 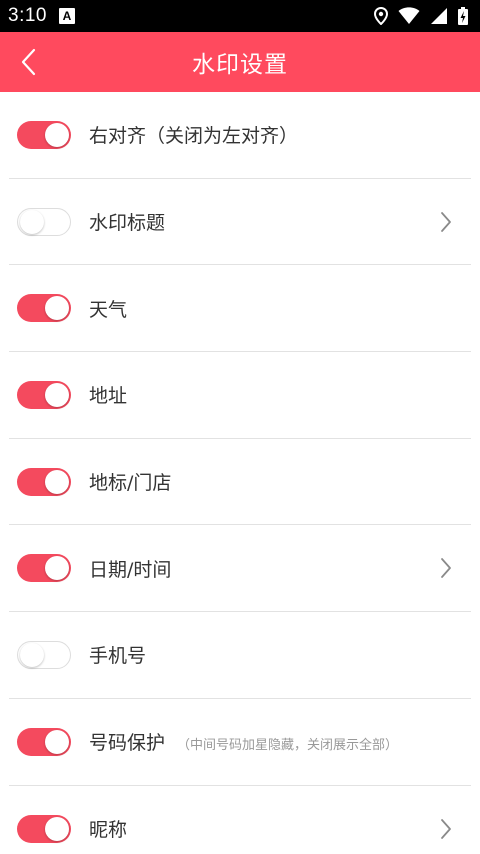 What do you see at coordinates (66, 16) in the screenshot?
I see `notification-a-icon: A` at bounding box center [66, 16].